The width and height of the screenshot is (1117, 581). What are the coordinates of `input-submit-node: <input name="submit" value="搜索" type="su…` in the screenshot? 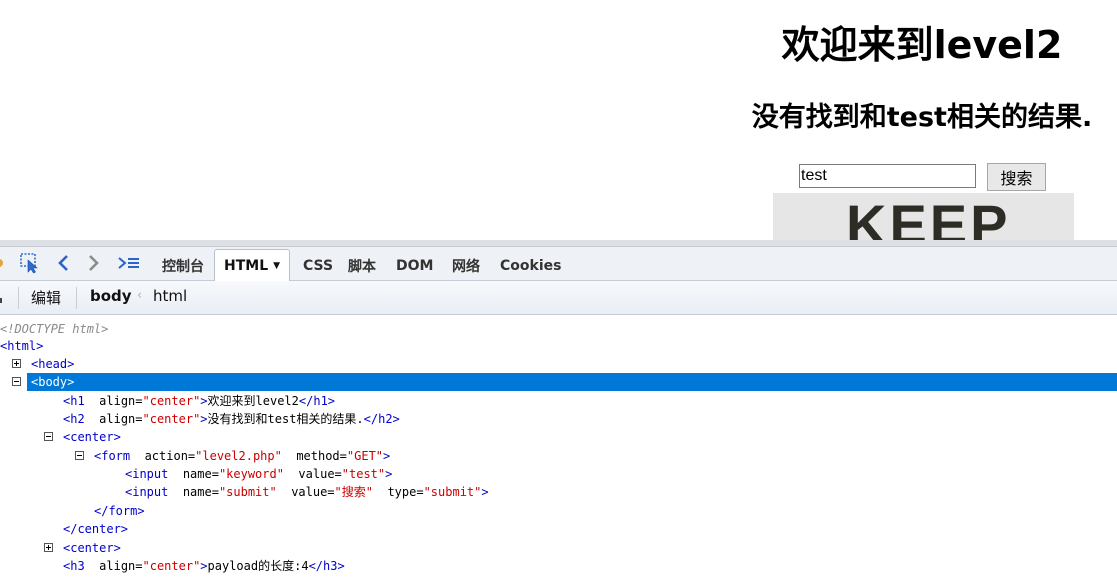 It's located at (307, 492).